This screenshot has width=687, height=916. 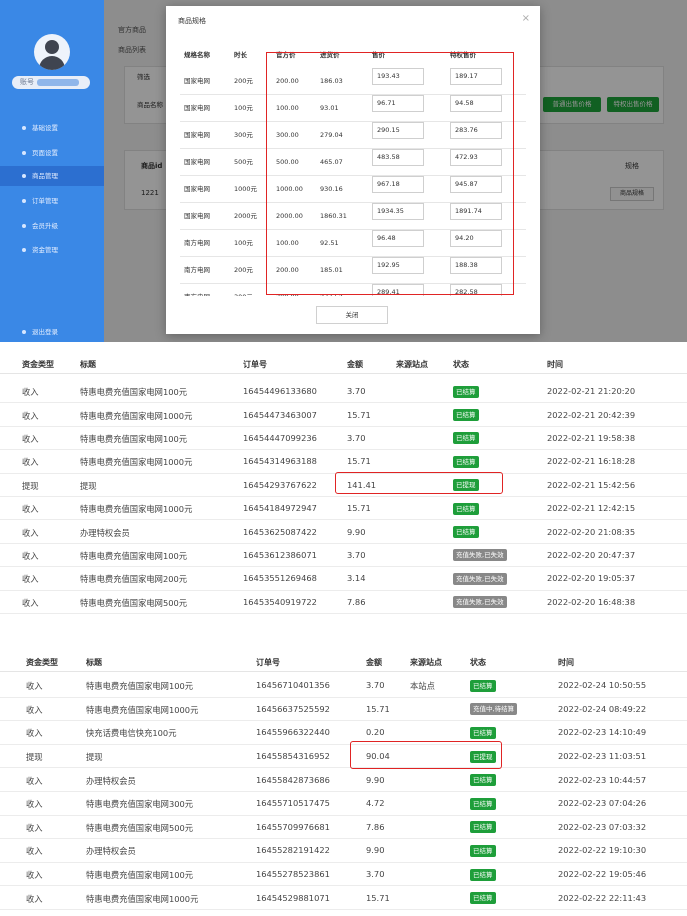 I want to click on sidebar-item-label: 订单管理, so click(x=45, y=201).